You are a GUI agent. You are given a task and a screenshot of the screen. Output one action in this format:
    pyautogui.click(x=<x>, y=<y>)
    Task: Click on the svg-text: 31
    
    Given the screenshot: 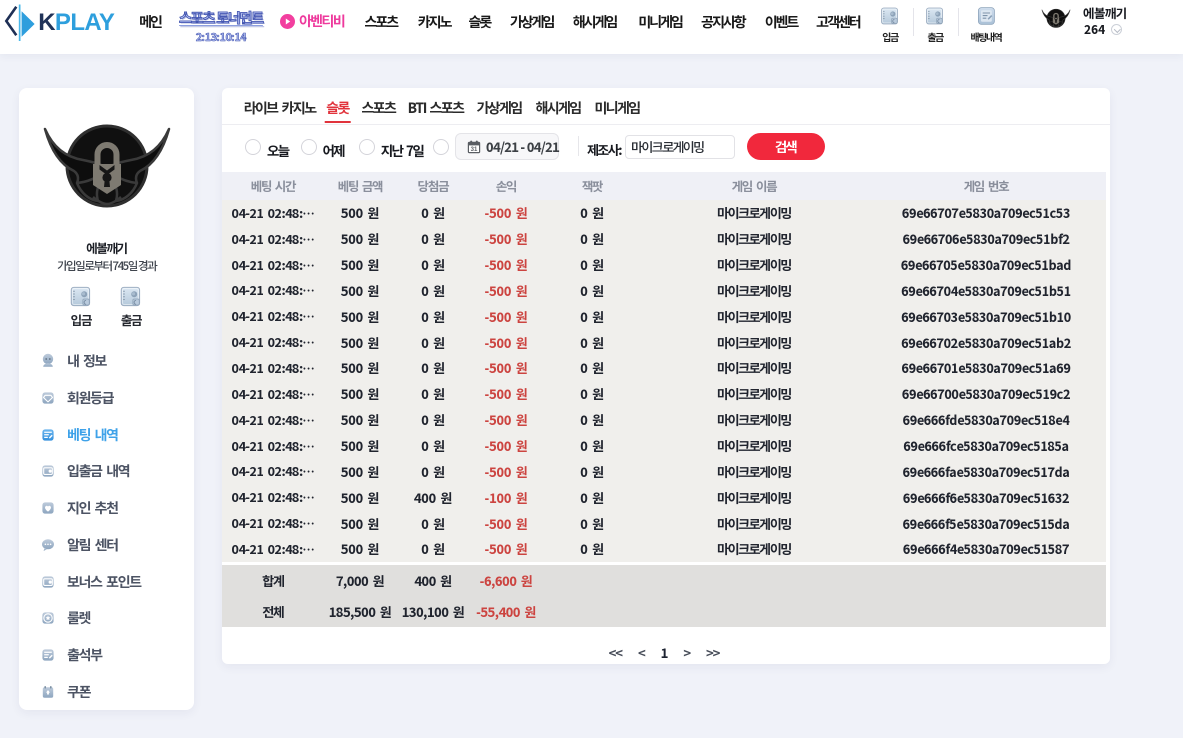 What is the action you would take?
    pyautogui.click(x=474, y=150)
    